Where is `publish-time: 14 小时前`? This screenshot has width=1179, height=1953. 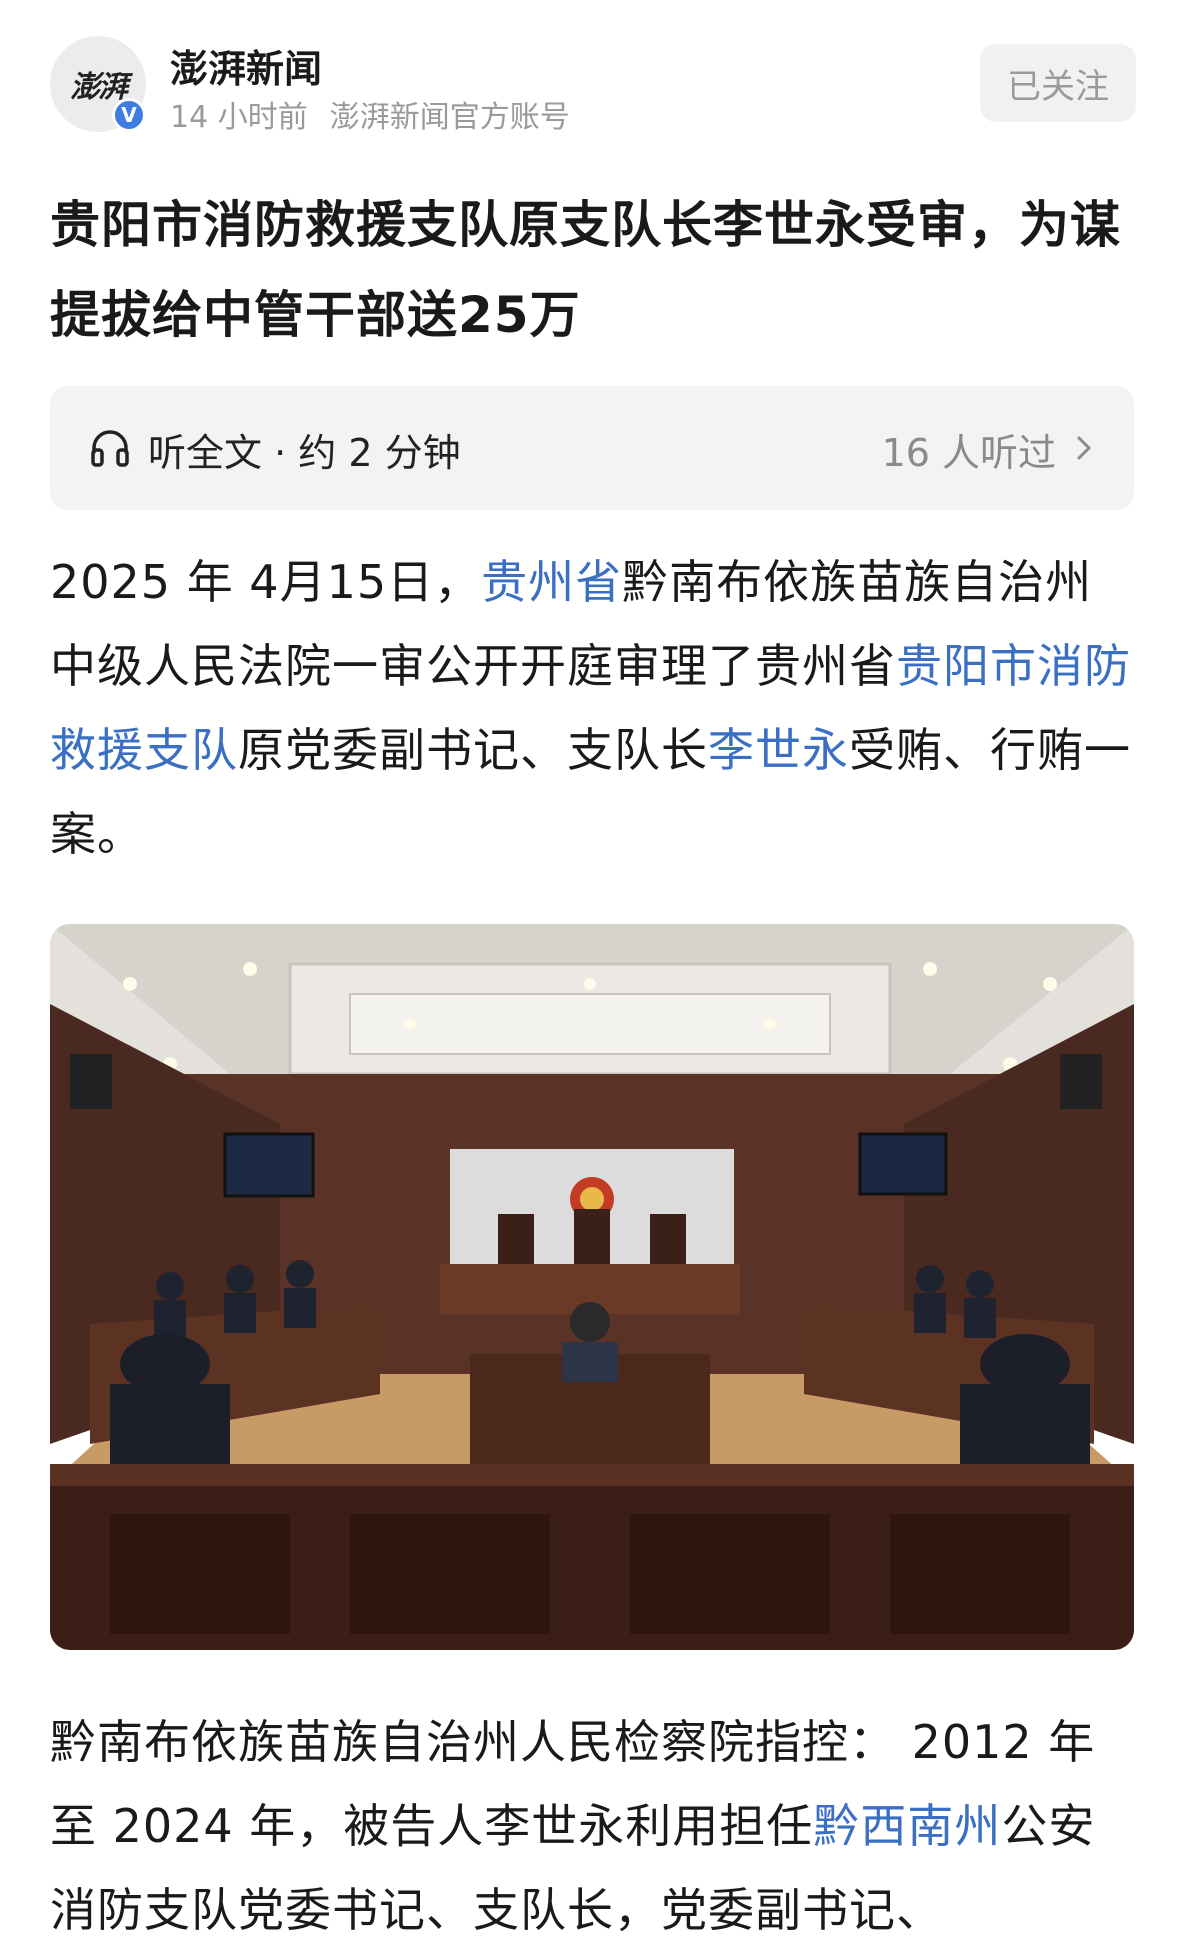
publish-time: 14 小时前 is located at coordinates (239, 117).